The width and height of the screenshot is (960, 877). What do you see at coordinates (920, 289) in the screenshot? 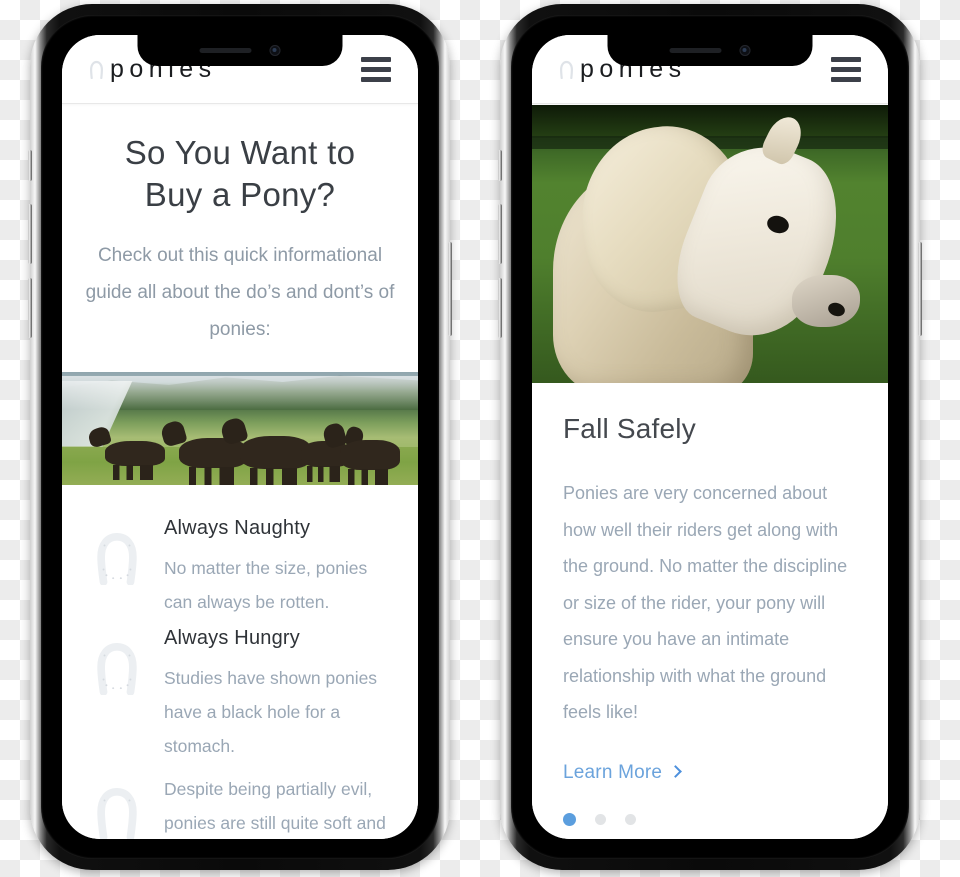
I see `power-button-right` at bounding box center [920, 289].